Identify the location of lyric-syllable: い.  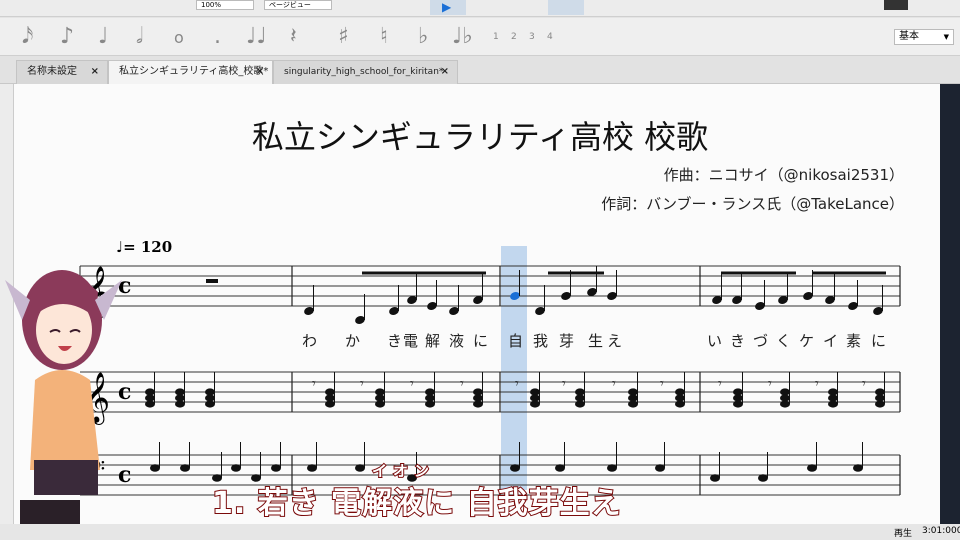
(715, 341).